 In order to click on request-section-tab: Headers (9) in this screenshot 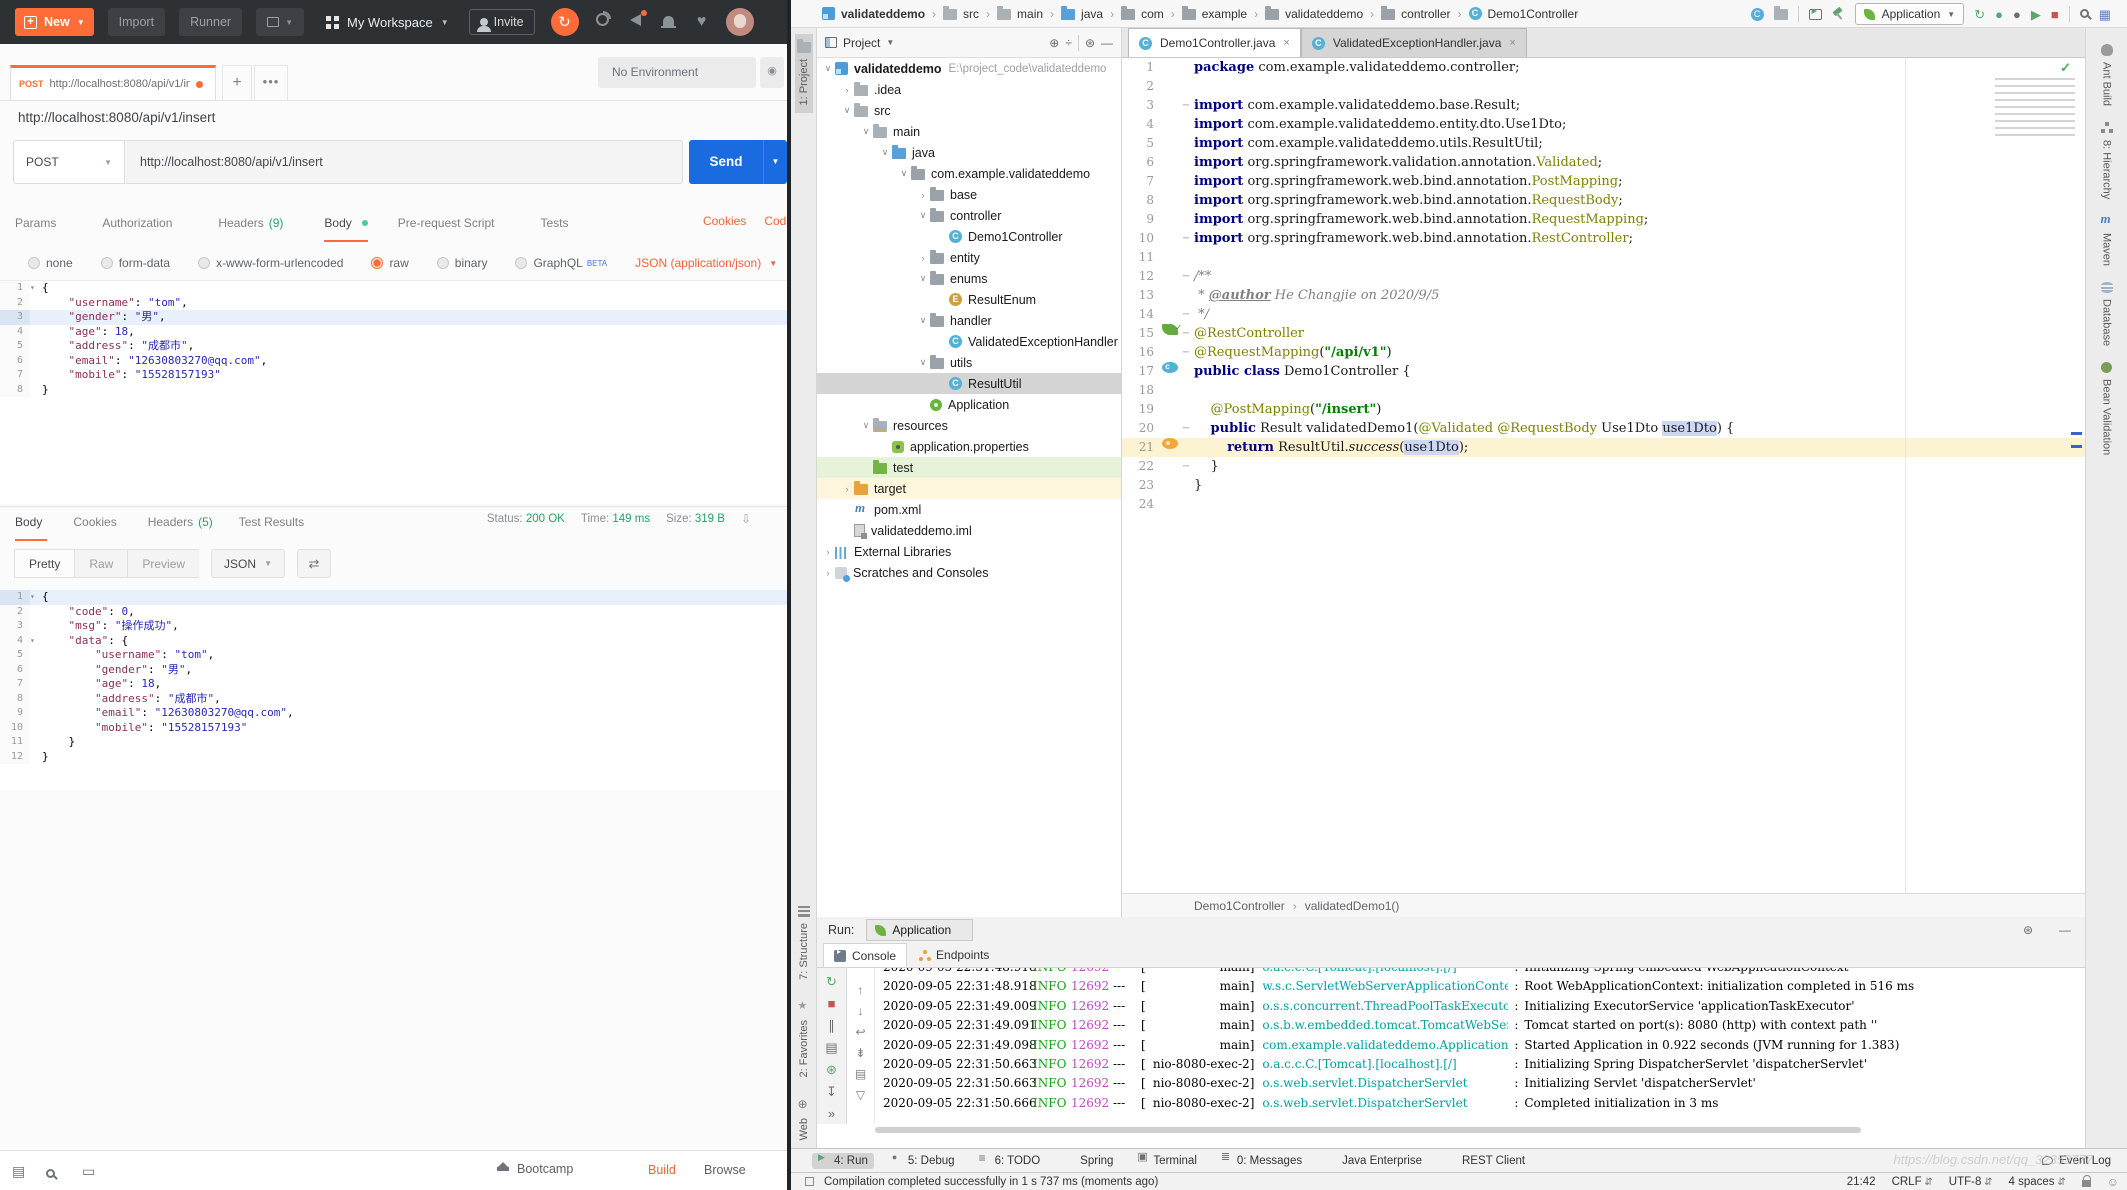, I will do `click(256, 227)`.